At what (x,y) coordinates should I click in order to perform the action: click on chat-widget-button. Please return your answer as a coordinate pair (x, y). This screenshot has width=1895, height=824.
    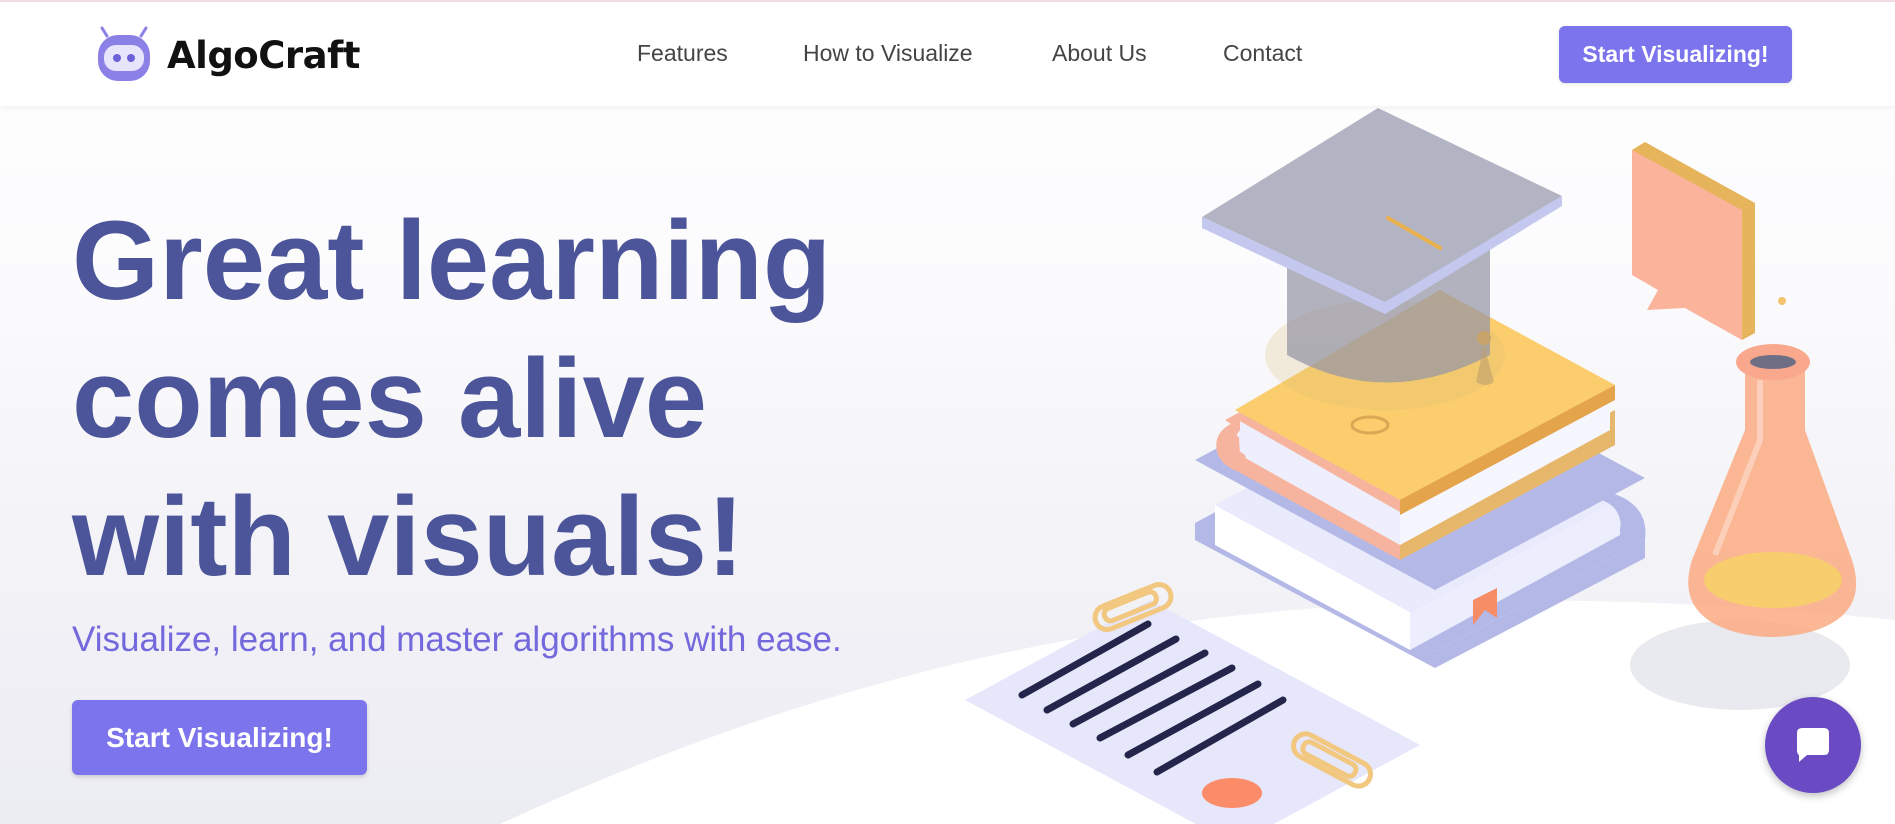
    Looking at the image, I should click on (1813, 745).